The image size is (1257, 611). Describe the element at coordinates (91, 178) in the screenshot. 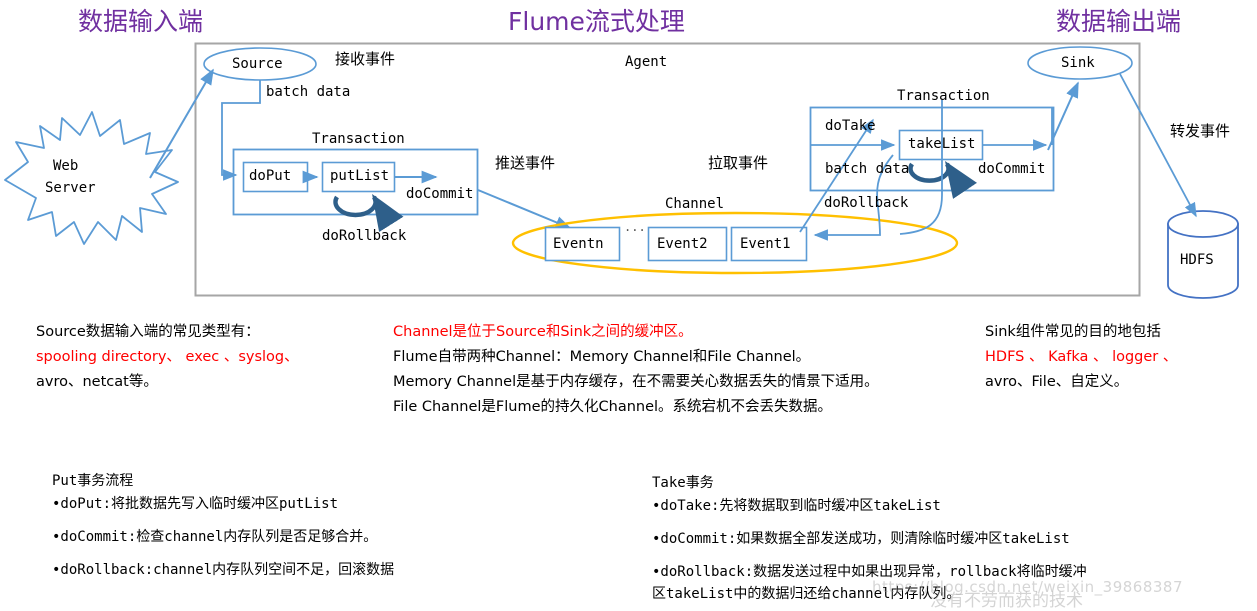

I see `web-server-shape` at that location.